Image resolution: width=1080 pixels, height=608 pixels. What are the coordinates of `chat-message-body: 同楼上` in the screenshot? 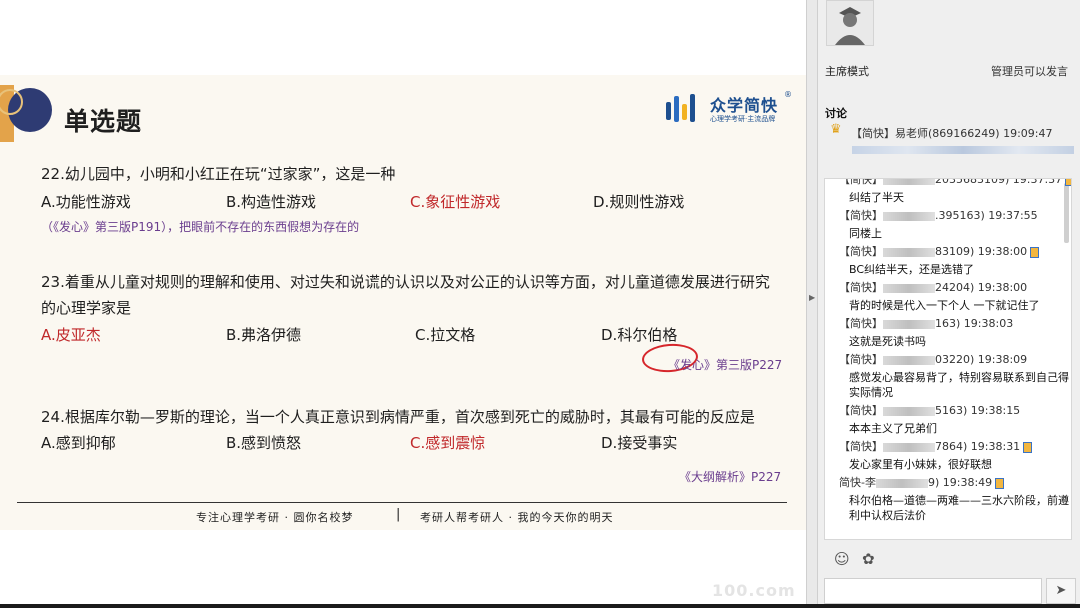 It's located at (865, 233).